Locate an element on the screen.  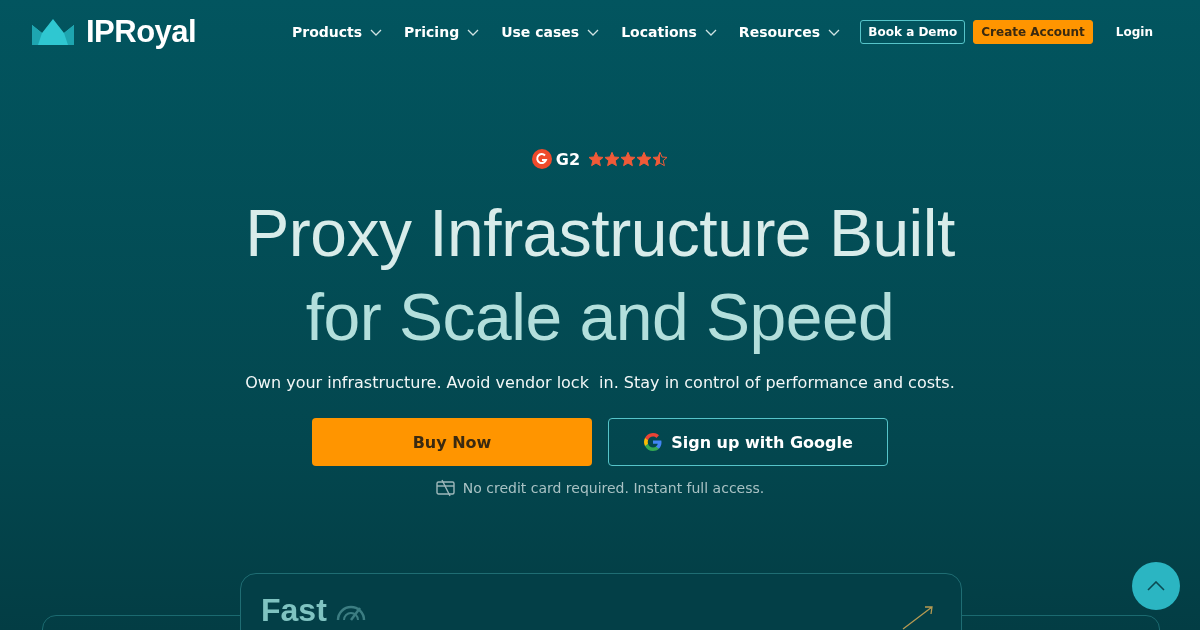
chevron-up-icon is located at coordinates (1156, 586).